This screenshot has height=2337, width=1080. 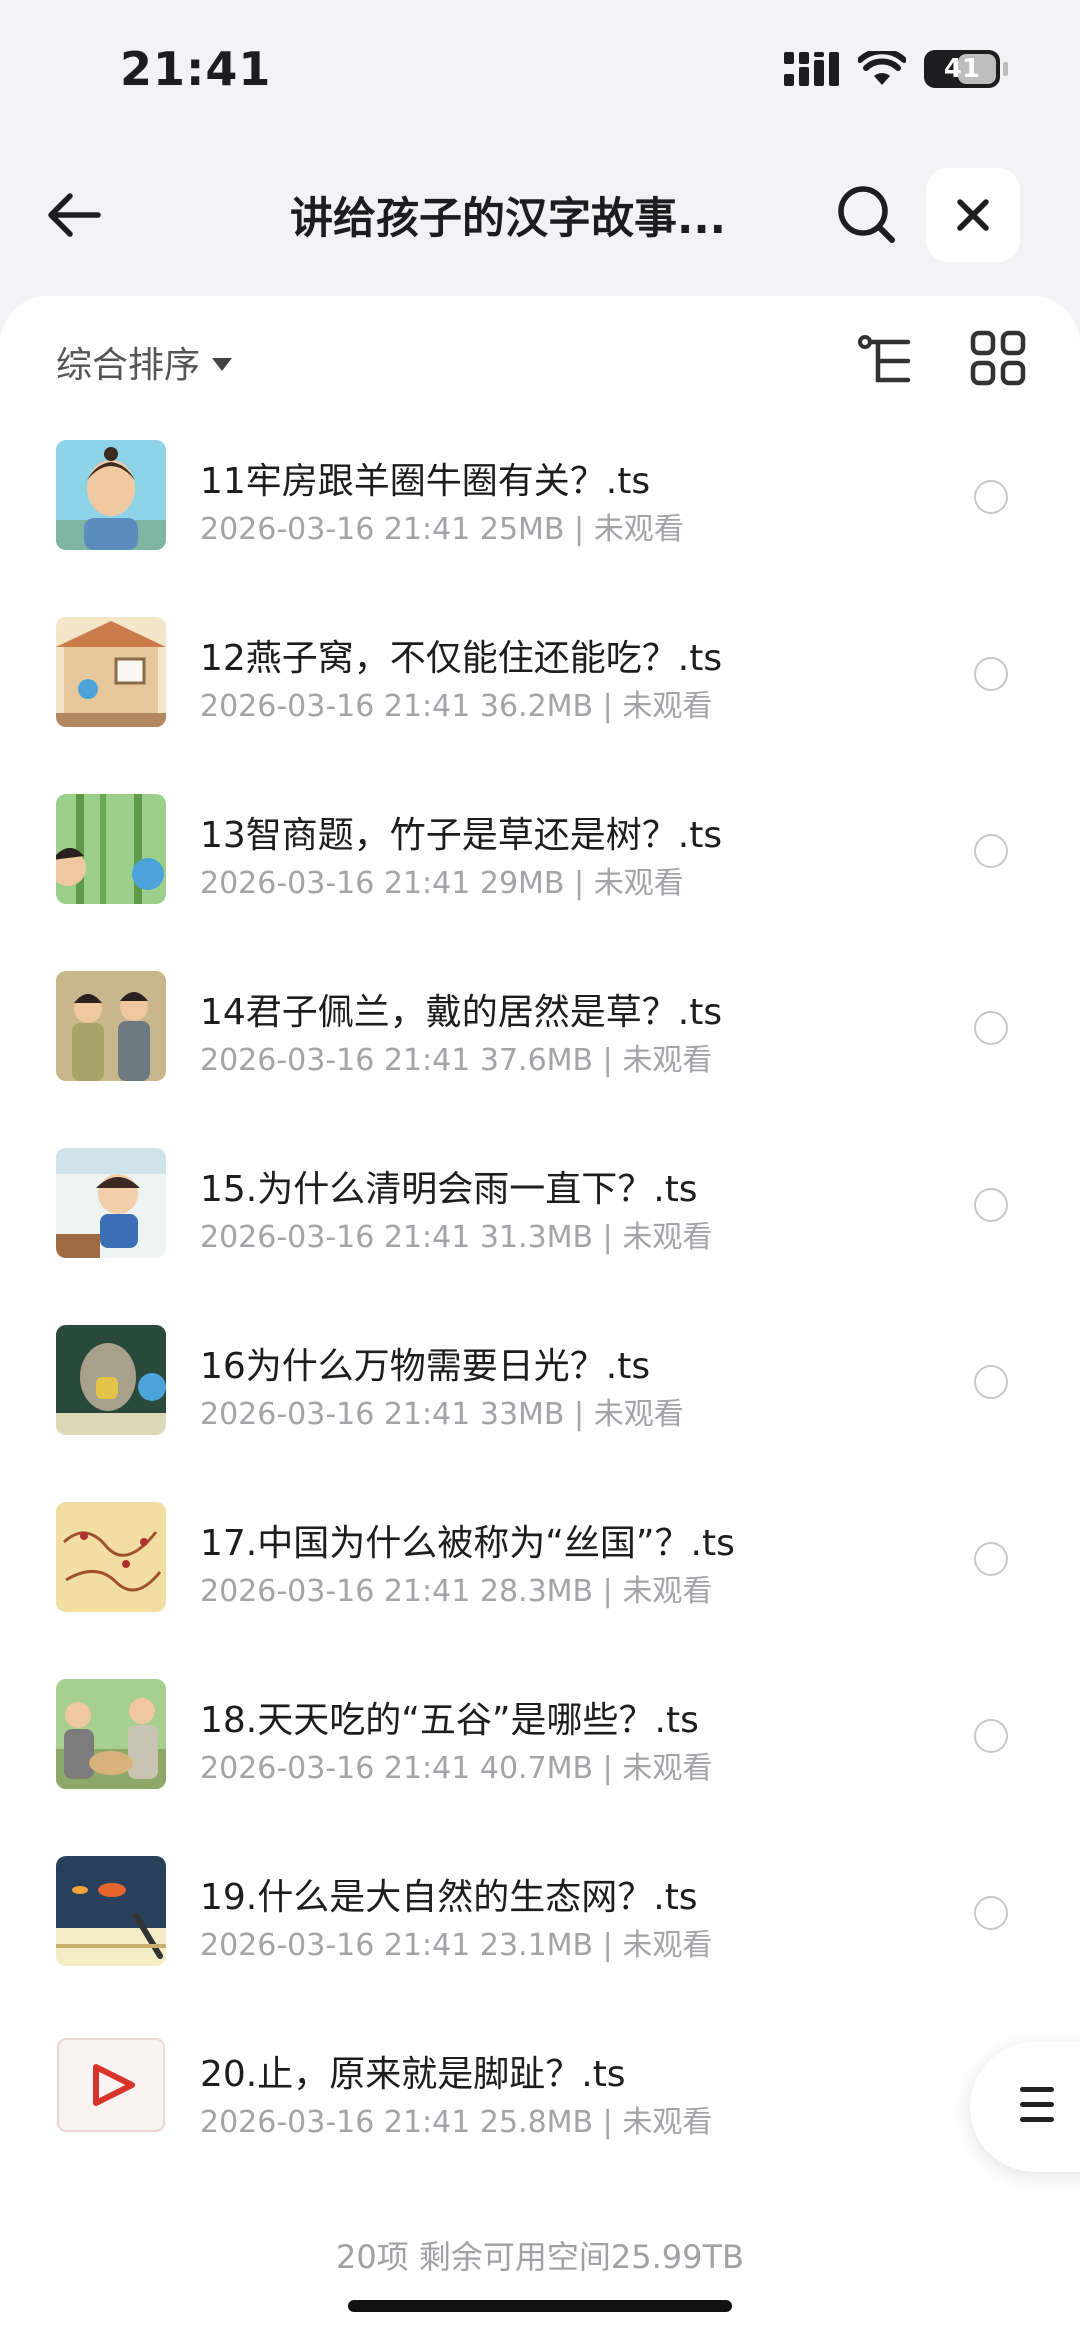 What do you see at coordinates (539, 2257) in the screenshot?
I see `storage-summary: 20项 剩余可用空间25.99TB` at bounding box center [539, 2257].